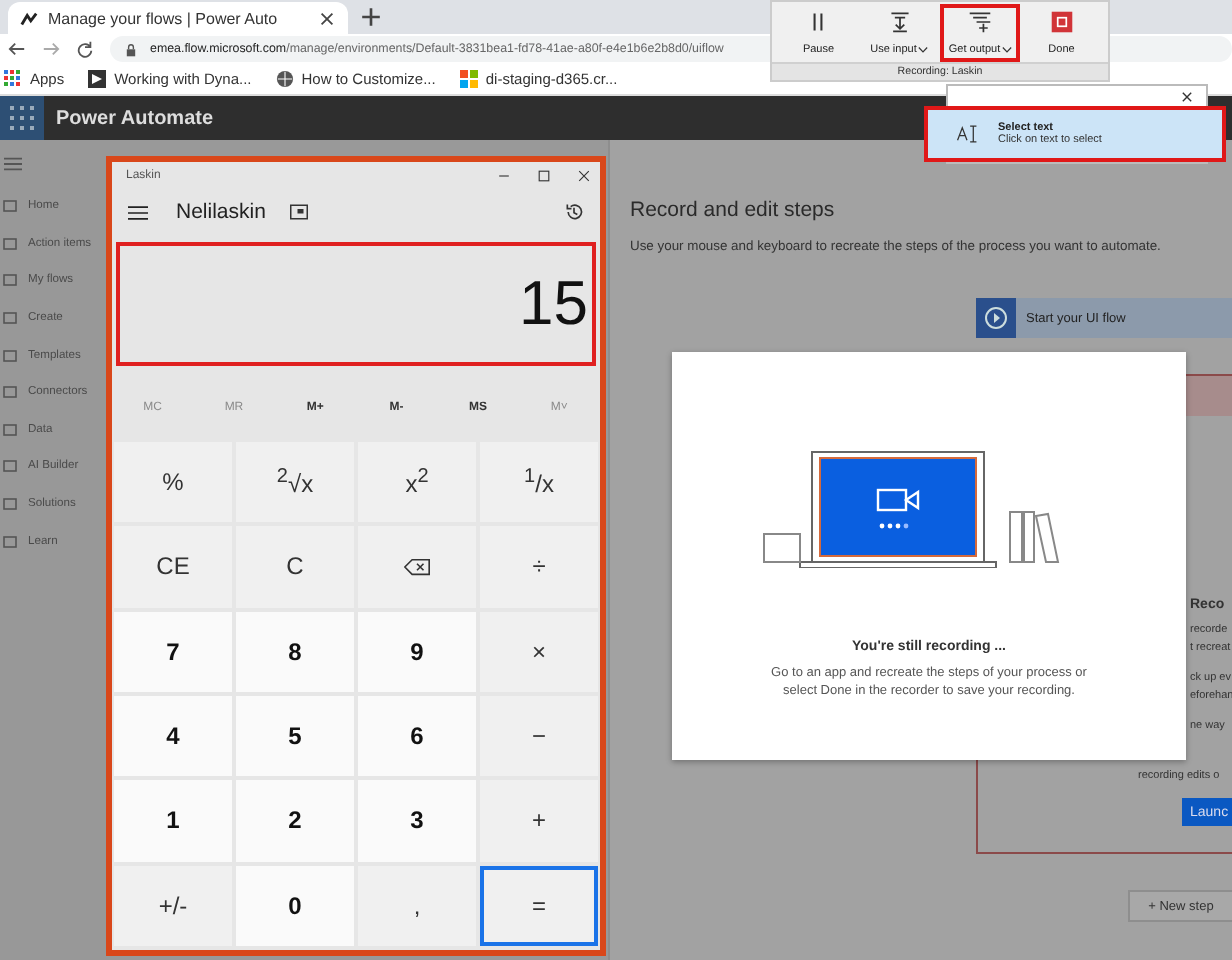 Image resolution: width=1232 pixels, height=960 pixels. Describe the element at coordinates (544, 176) in the screenshot. I see `maximize-icon` at that location.